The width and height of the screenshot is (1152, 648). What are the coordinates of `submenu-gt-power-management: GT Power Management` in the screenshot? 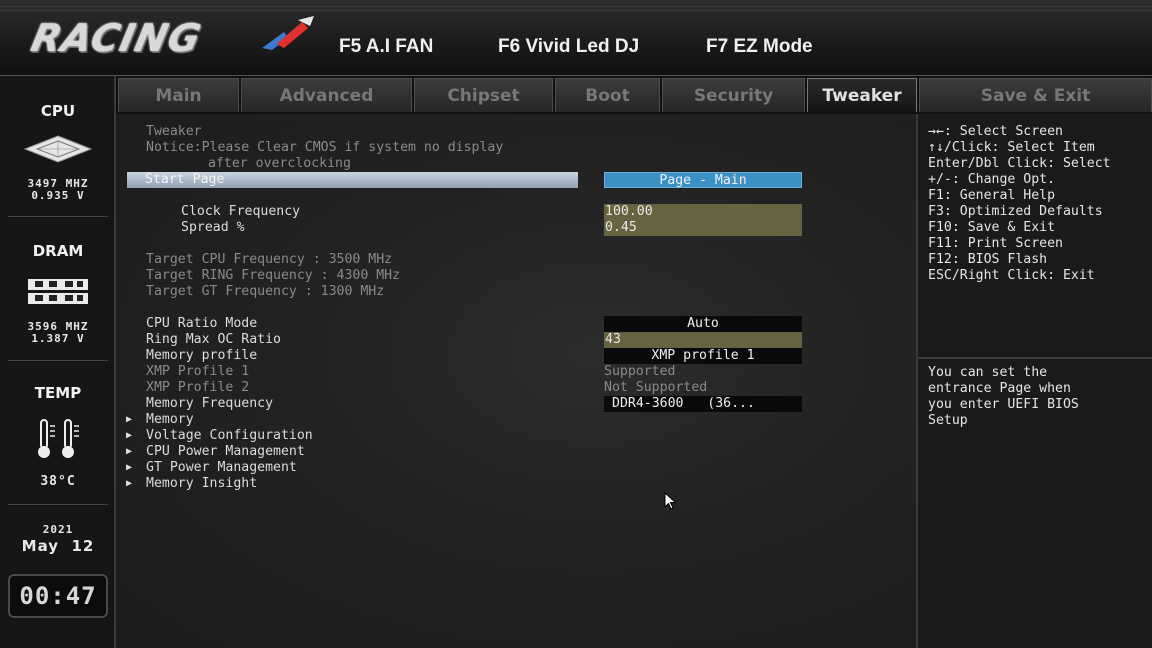 It's located at (221, 468).